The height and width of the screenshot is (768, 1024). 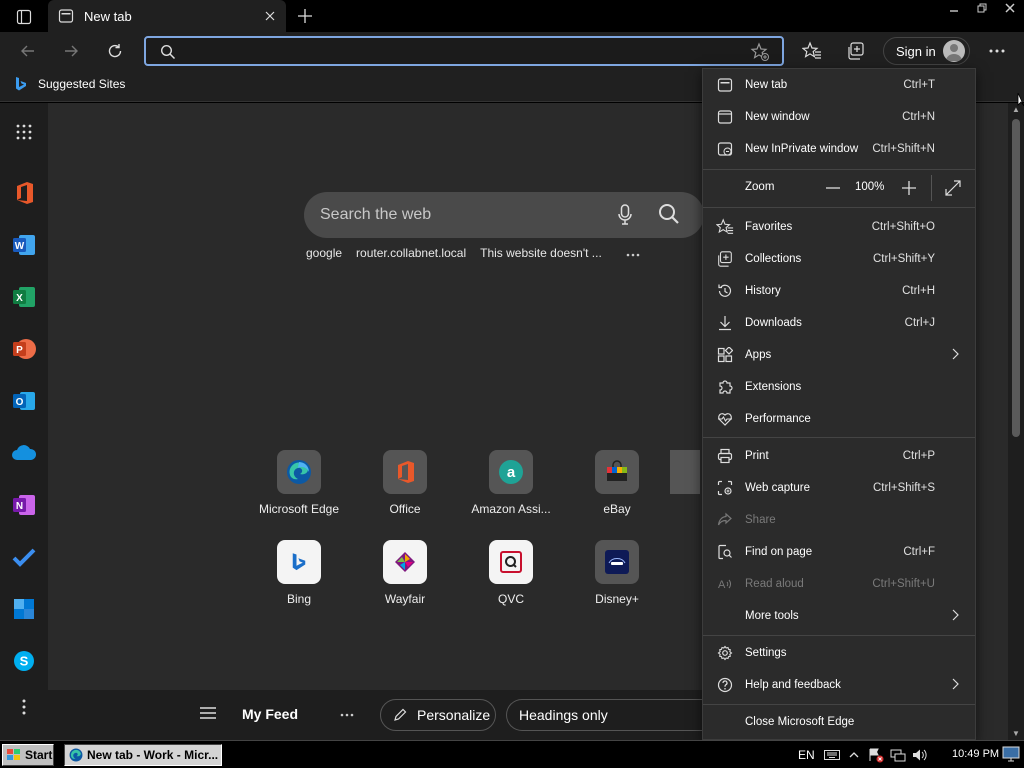 I want to click on skype-app-button: S, so click(x=24, y=661).